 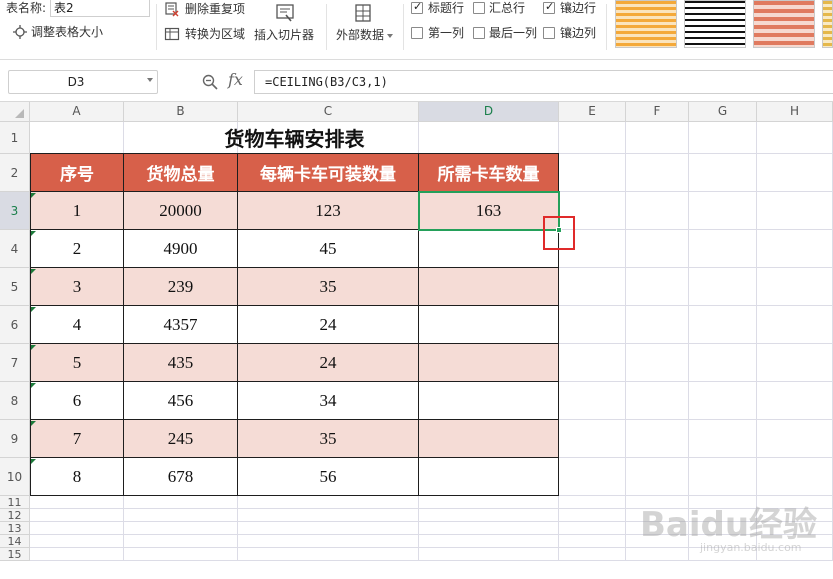 What do you see at coordinates (489, 541) in the screenshot?
I see `cell-d14` at bounding box center [489, 541].